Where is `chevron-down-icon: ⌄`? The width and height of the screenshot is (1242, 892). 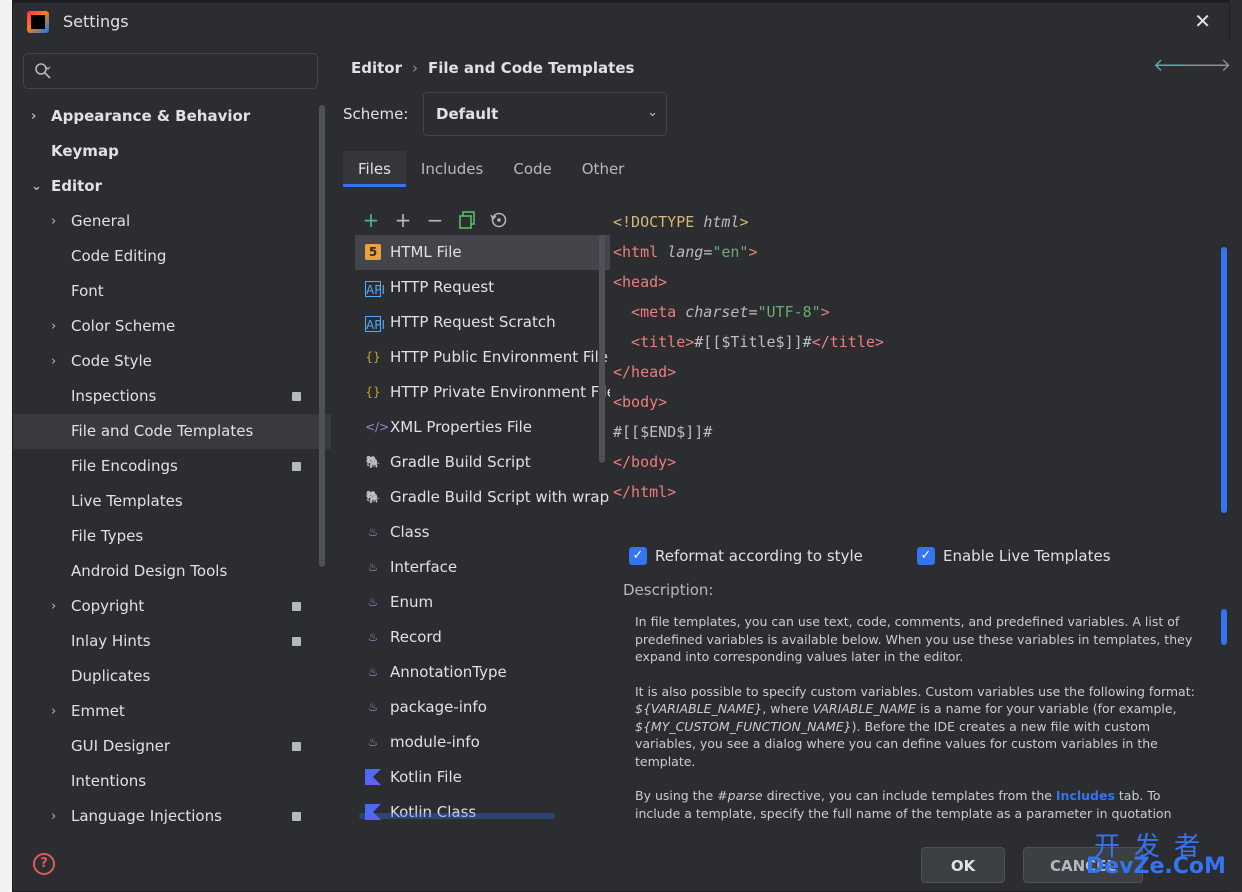 chevron-down-icon: ⌄ is located at coordinates (36, 186).